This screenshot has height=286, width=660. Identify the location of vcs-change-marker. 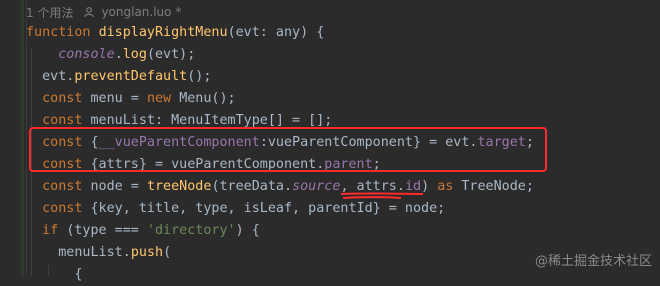
(22, 138).